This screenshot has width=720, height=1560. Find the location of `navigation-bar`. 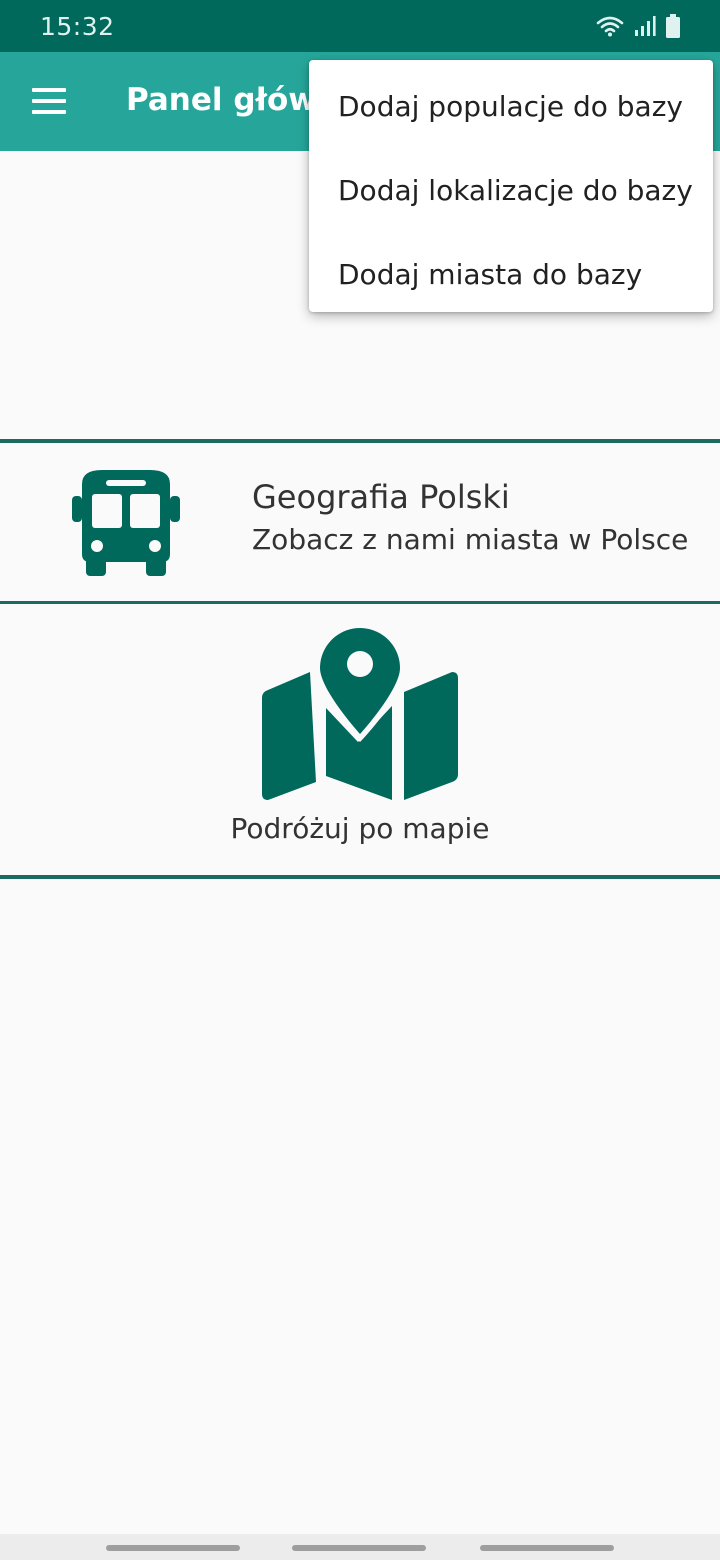

navigation-bar is located at coordinates (360, 1547).